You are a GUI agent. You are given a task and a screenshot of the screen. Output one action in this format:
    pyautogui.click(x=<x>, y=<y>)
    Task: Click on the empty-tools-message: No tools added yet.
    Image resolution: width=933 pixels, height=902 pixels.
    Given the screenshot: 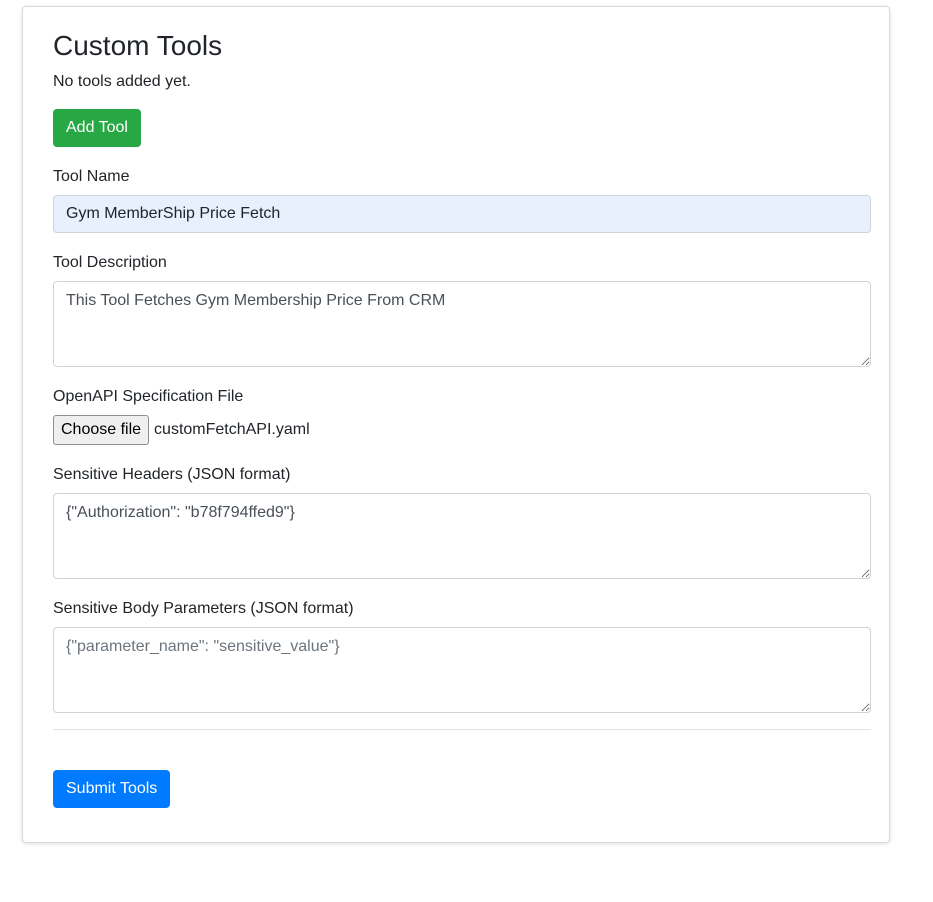 What is the action you would take?
    pyautogui.click(x=122, y=81)
    